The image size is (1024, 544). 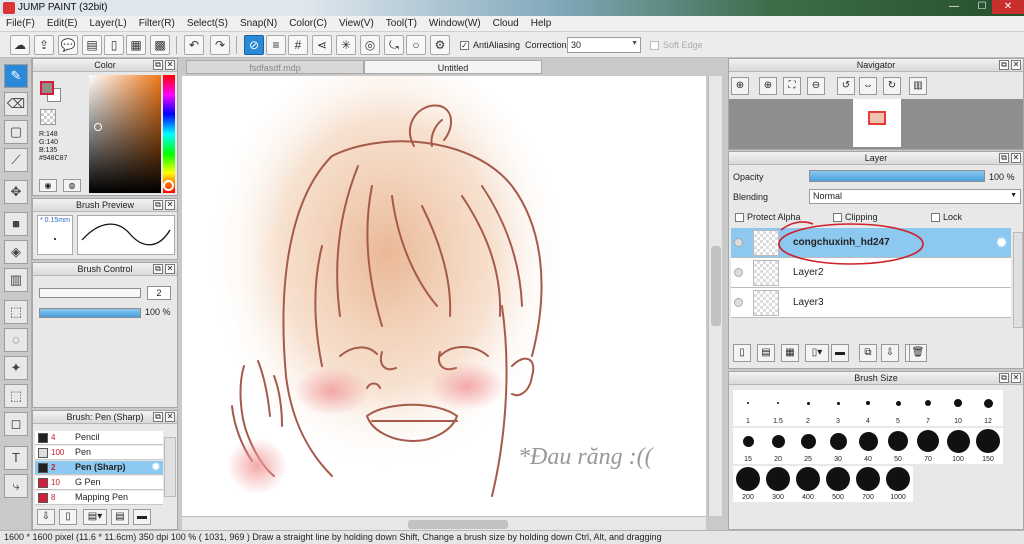 I want to click on foreground-color-swatch, so click(x=47, y=88).